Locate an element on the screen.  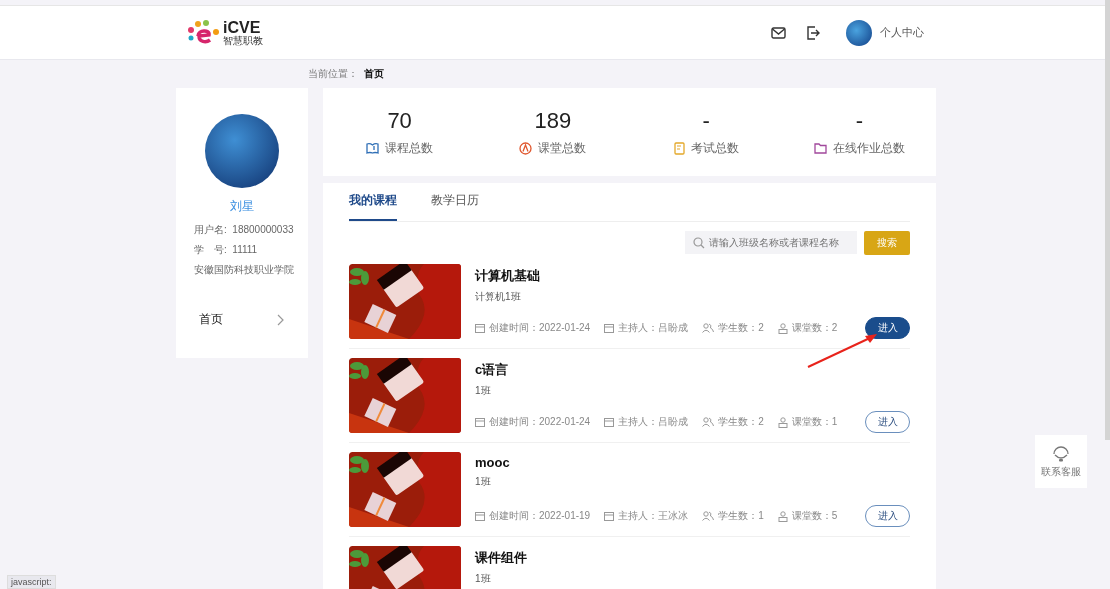
course-meta: 课堂数：5 is located at coordinates (814, 516).